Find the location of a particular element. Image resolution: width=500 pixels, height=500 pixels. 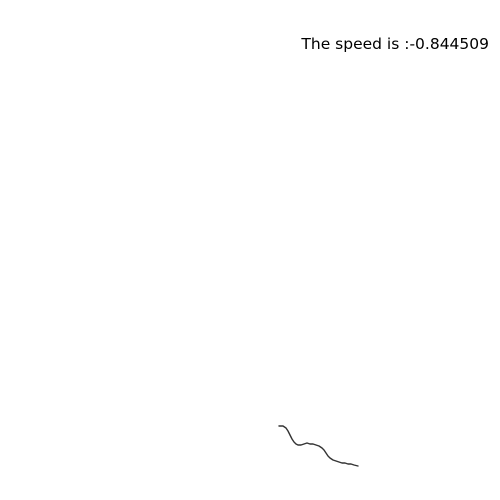

drawn-stroke is located at coordinates (318, 446).